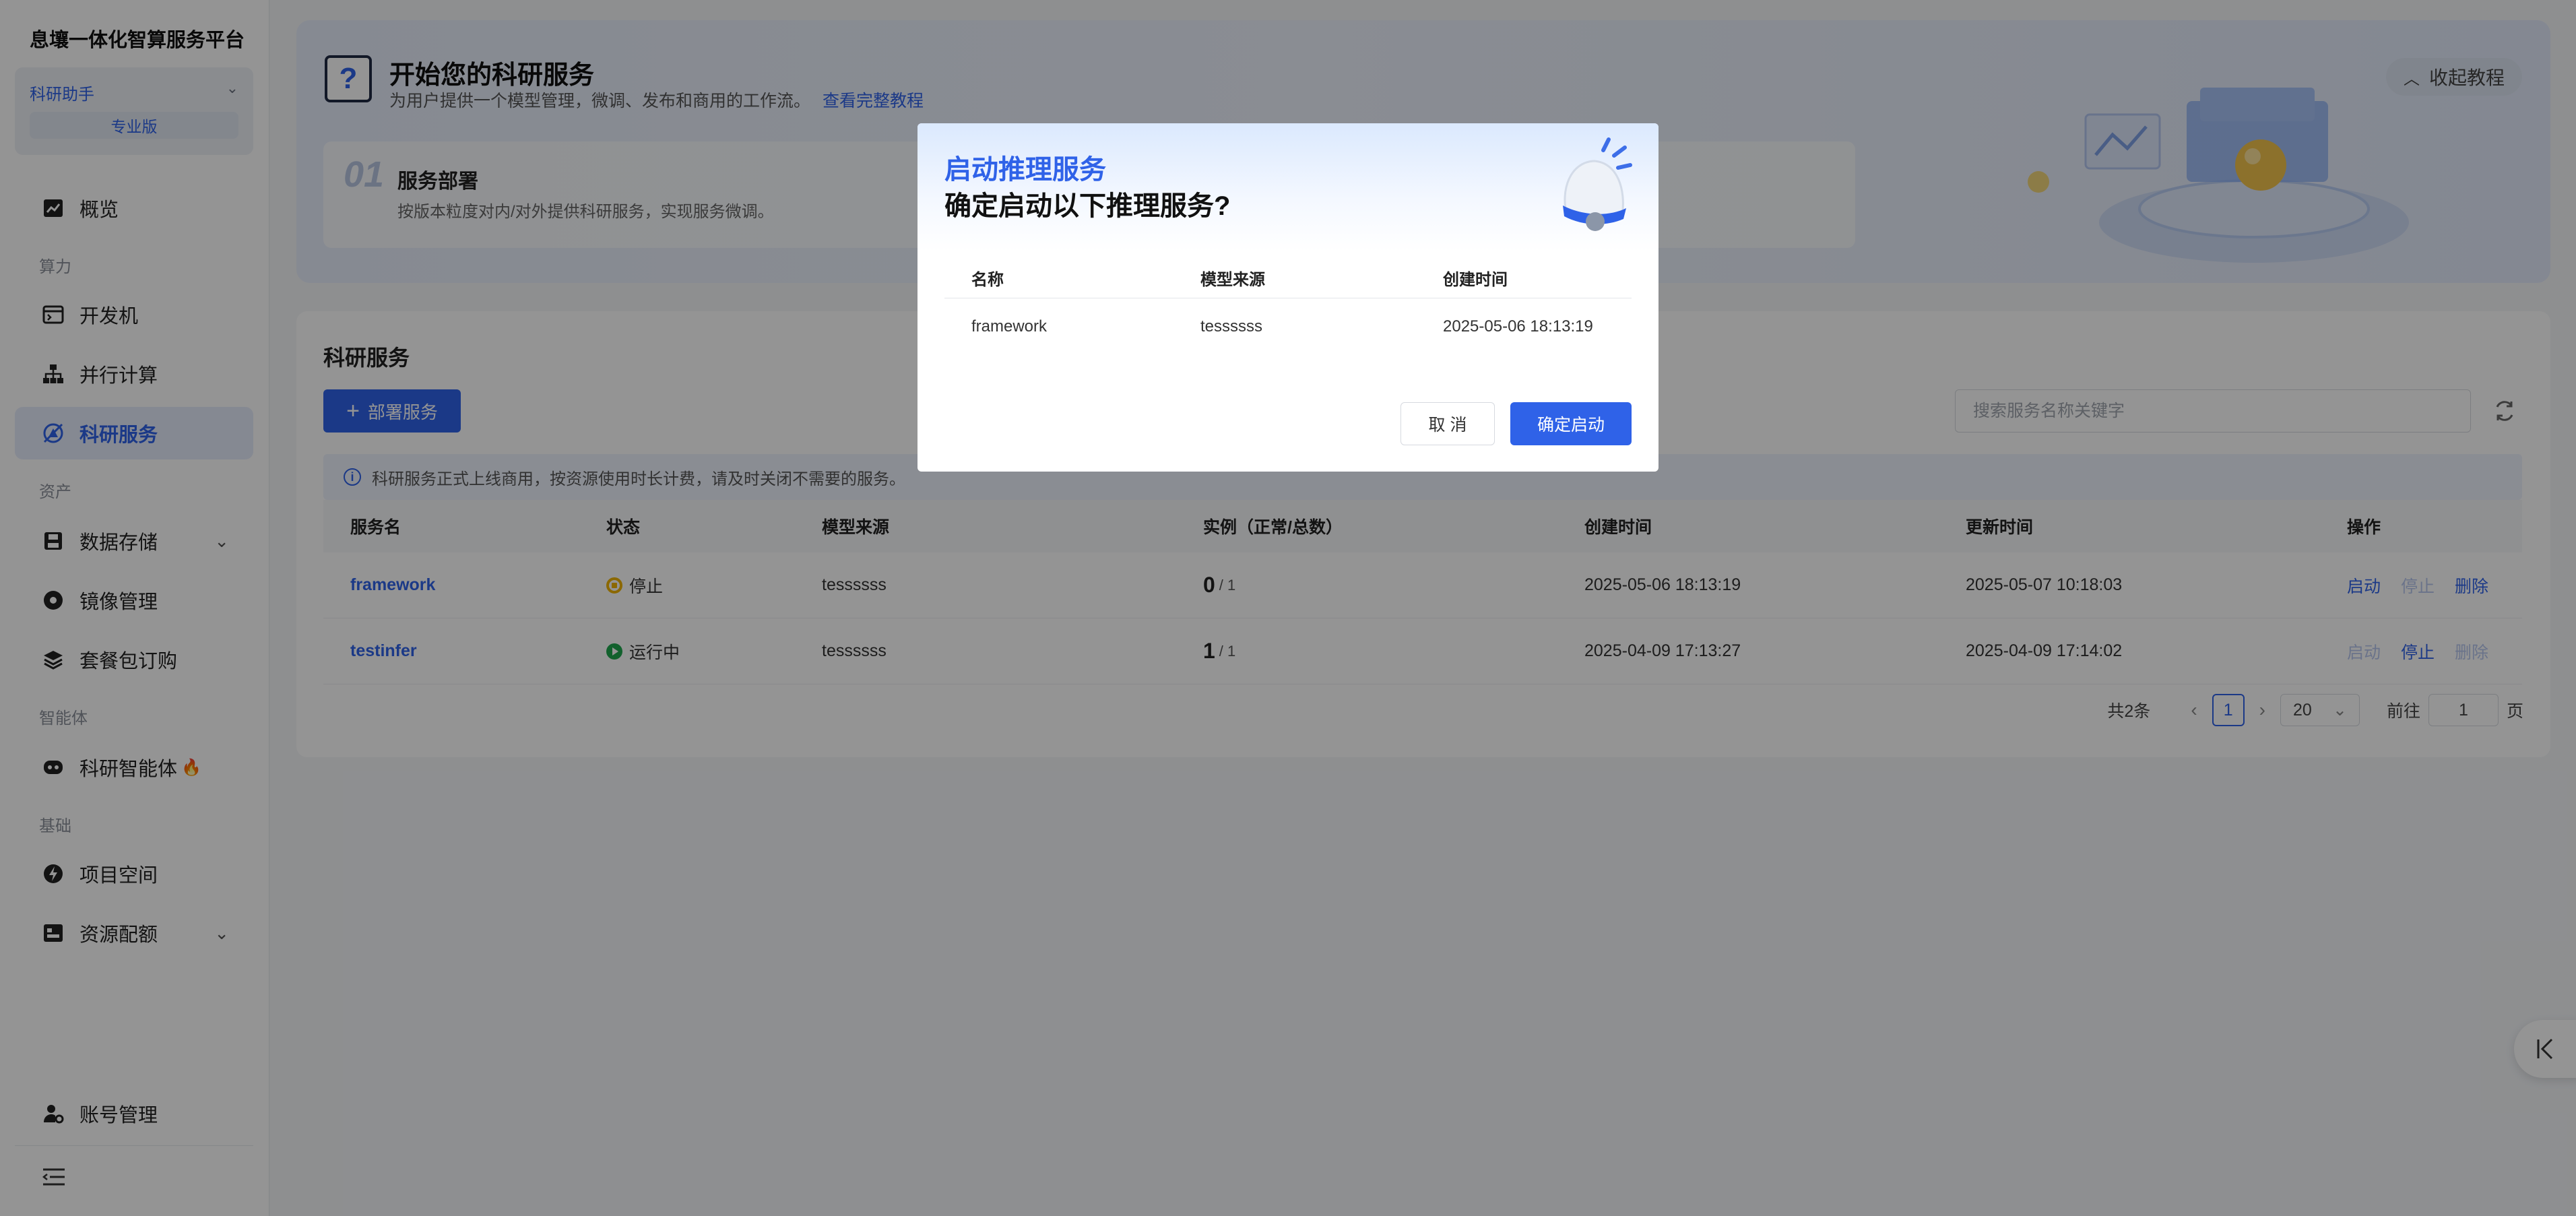 The width and height of the screenshot is (2576, 1216). I want to click on column-header: 模型来源, so click(1232, 280).